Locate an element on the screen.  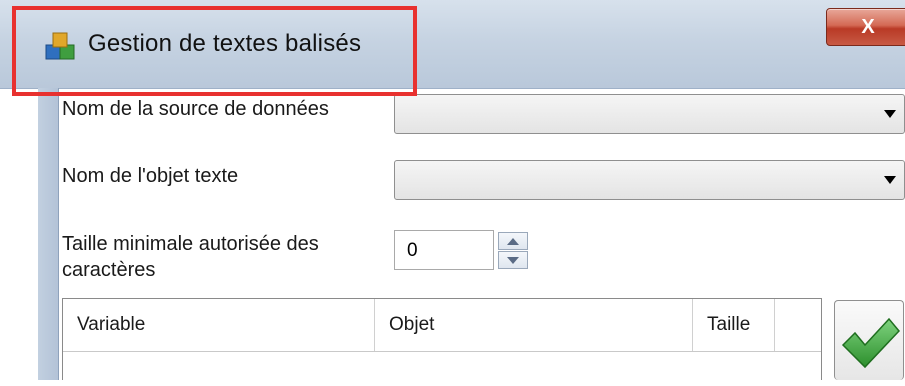
object-label: Nom de l'objet texte is located at coordinates (150, 176).